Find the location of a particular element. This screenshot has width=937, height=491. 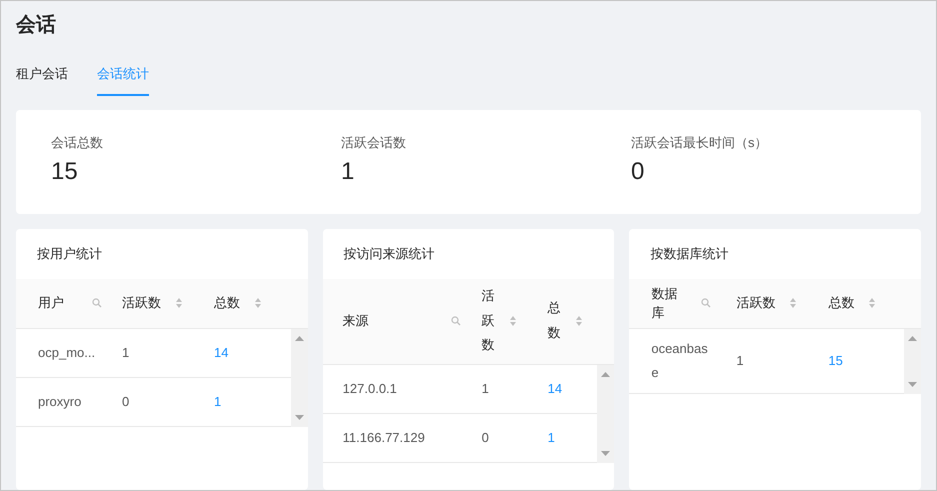

tab: 租户会话 is located at coordinates (42, 80).